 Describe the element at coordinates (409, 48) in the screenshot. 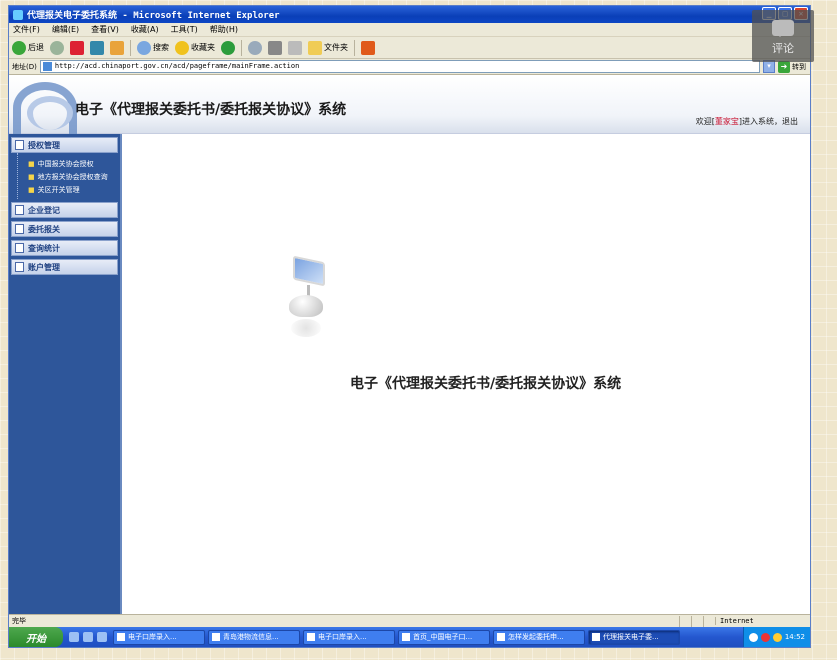

I see `toolbar: 后退 搜索 收藏夹 文件夹` at that location.